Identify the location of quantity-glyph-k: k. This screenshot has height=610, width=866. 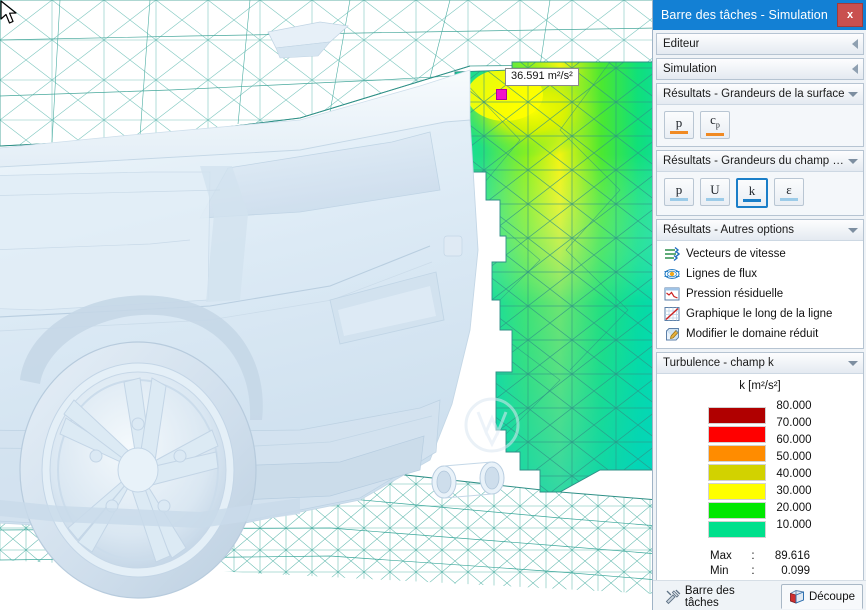
(752, 190).